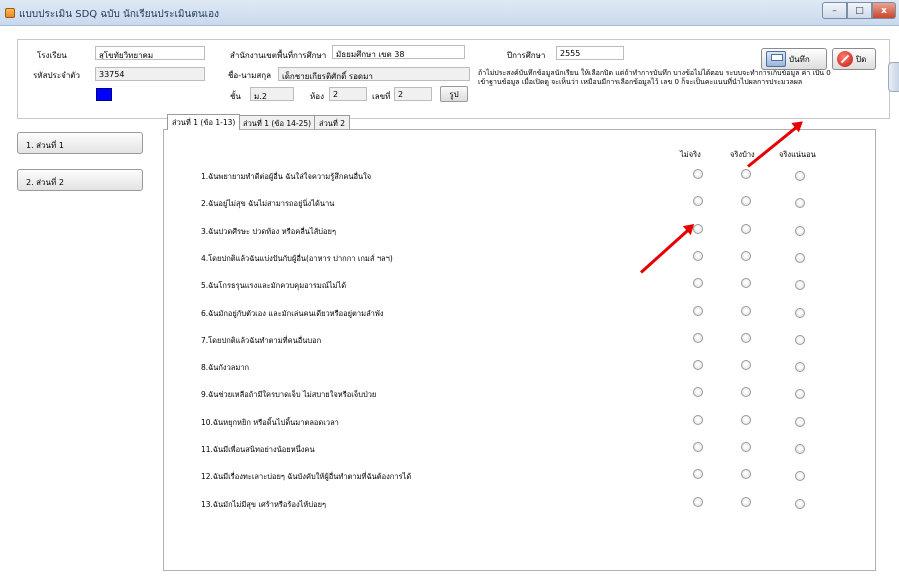 The height and width of the screenshot is (579, 899). What do you see at coordinates (225, 367) in the screenshot?
I see `question-label: 8.ฉันกังวลมาก` at bounding box center [225, 367].